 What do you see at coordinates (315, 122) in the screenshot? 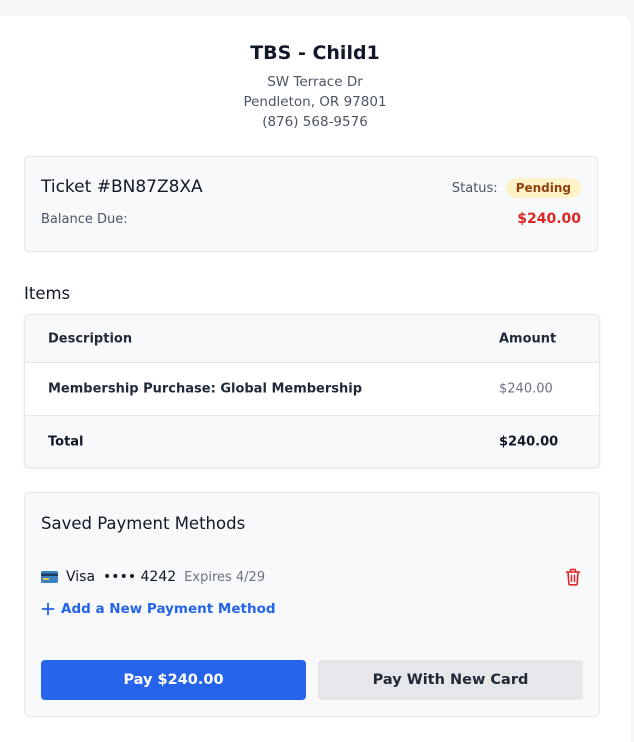
I see `store-phone: (876) 568-9576` at bounding box center [315, 122].